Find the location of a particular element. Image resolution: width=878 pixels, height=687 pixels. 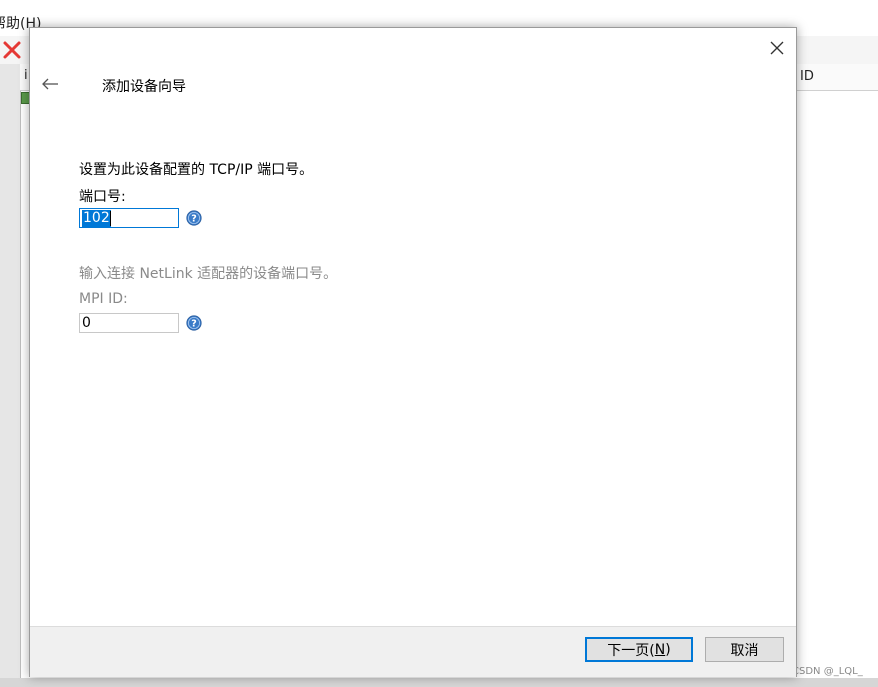

netlink-hint-text: 输入连接 NetLink 适配器的设备端口号。 is located at coordinates (208, 274).